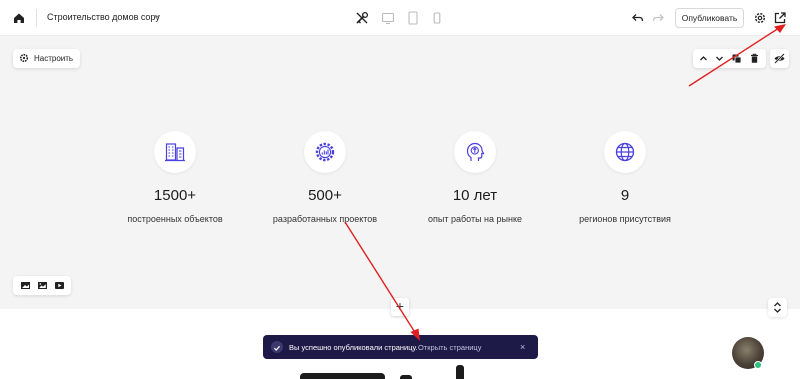  I want to click on publish-button: Опубликовать, so click(709, 18).